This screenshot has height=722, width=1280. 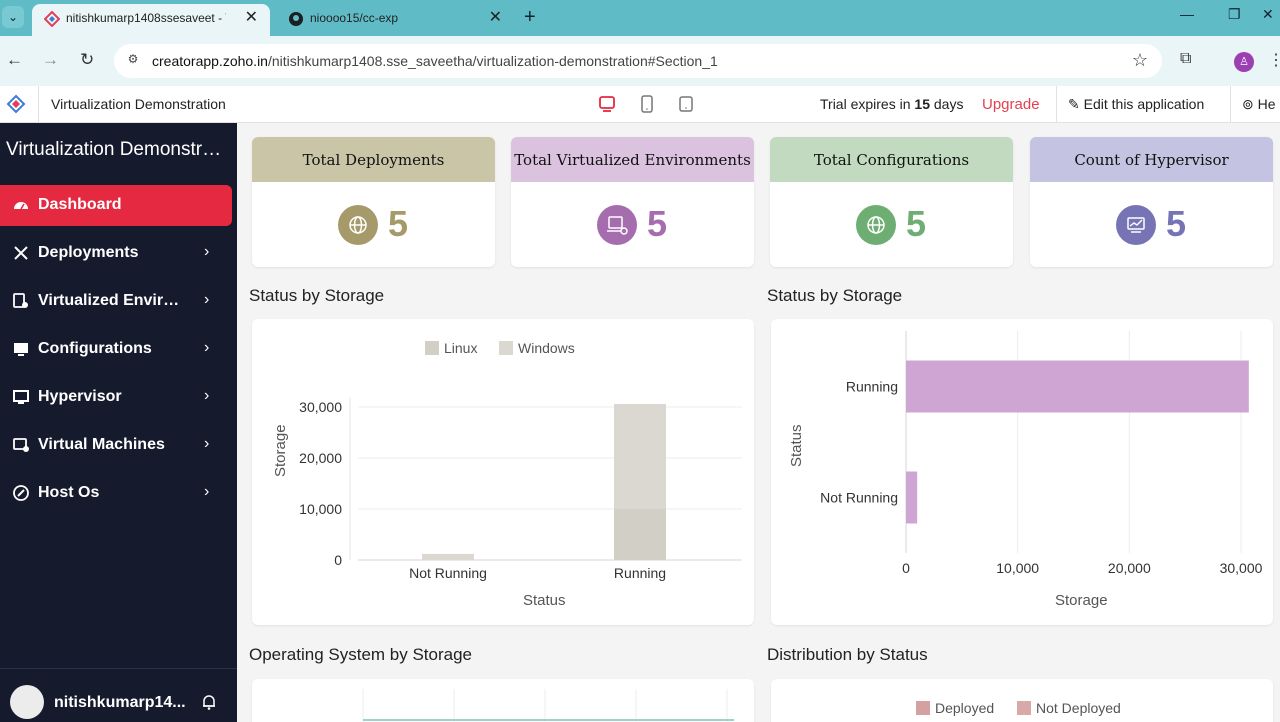 I want to click on mobile-view-icon, so click(x=686, y=104).